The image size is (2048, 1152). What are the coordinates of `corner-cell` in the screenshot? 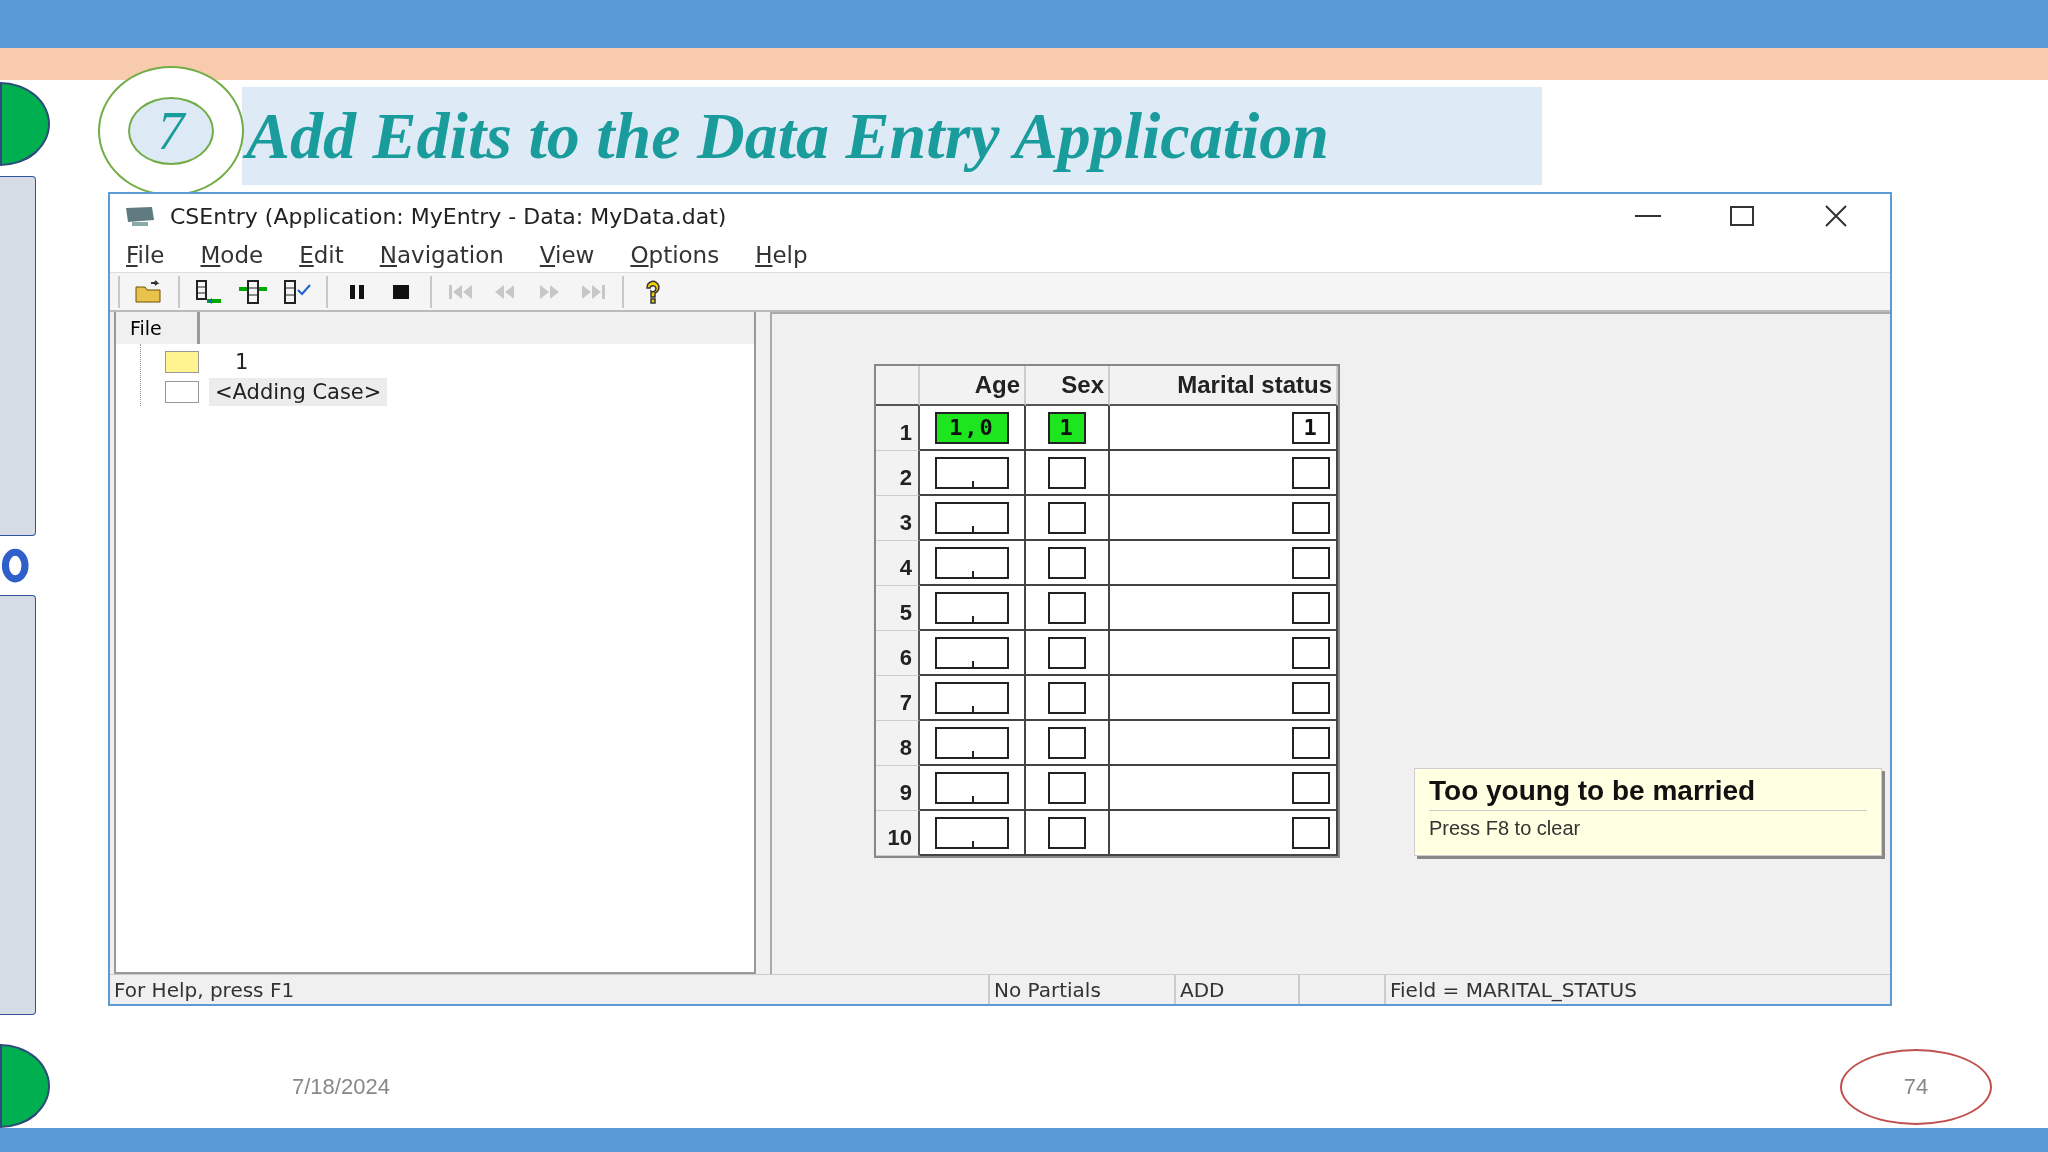 It's located at (898, 386).